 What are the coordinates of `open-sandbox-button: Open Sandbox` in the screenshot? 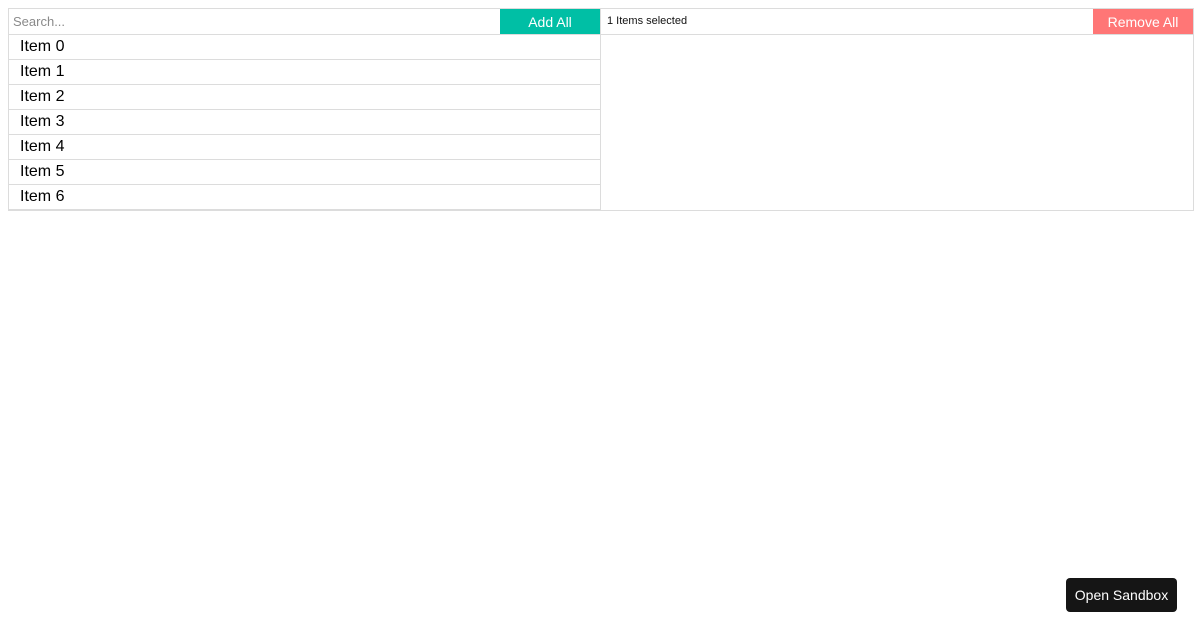 It's located at (1121, 595).